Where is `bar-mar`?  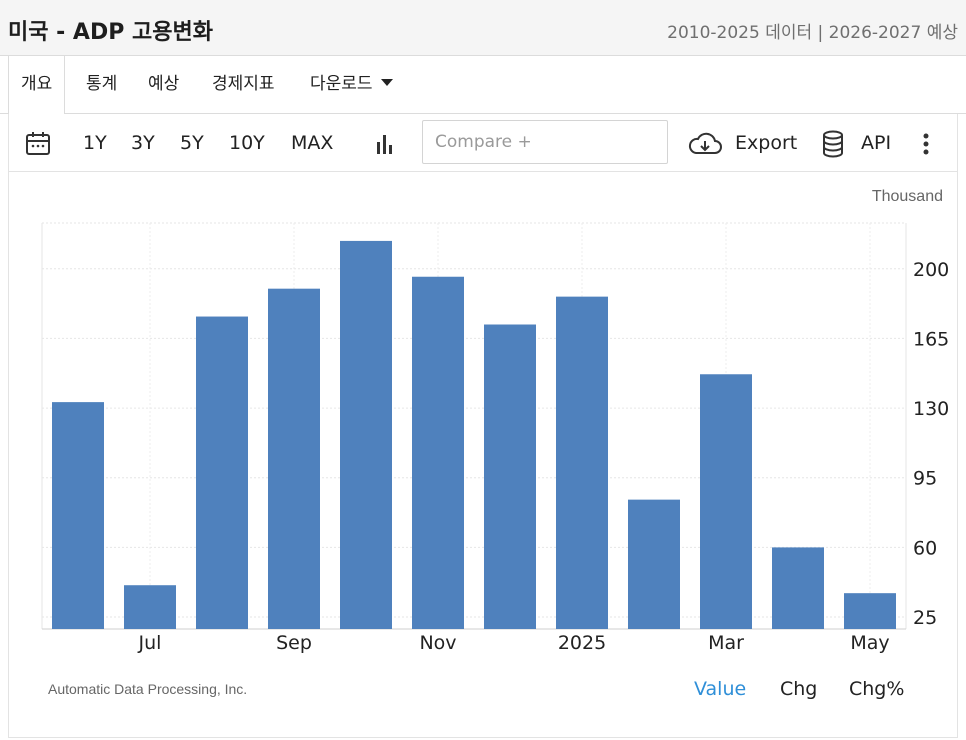 bar-mar is located at coordinates (726, 501).